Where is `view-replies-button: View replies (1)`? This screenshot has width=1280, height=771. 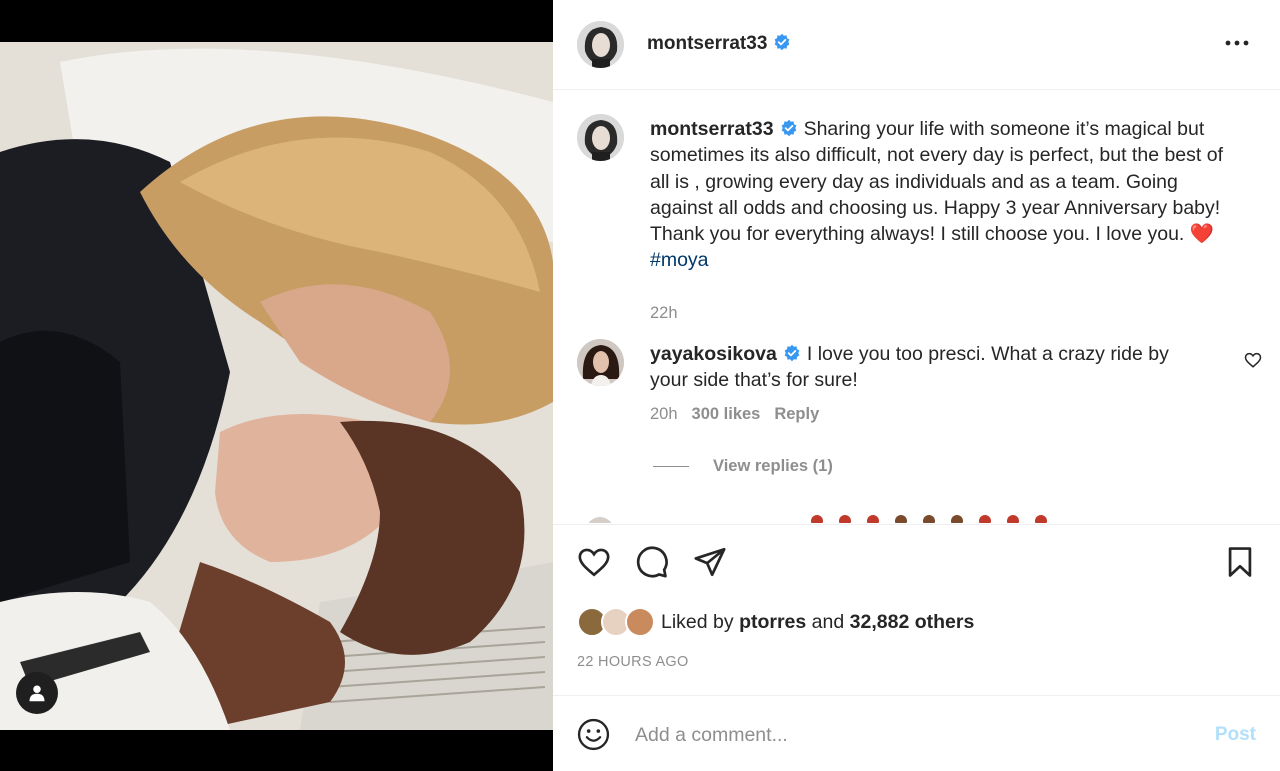
view-replies-button: View replies (1) is located at coordinates (743, 466).